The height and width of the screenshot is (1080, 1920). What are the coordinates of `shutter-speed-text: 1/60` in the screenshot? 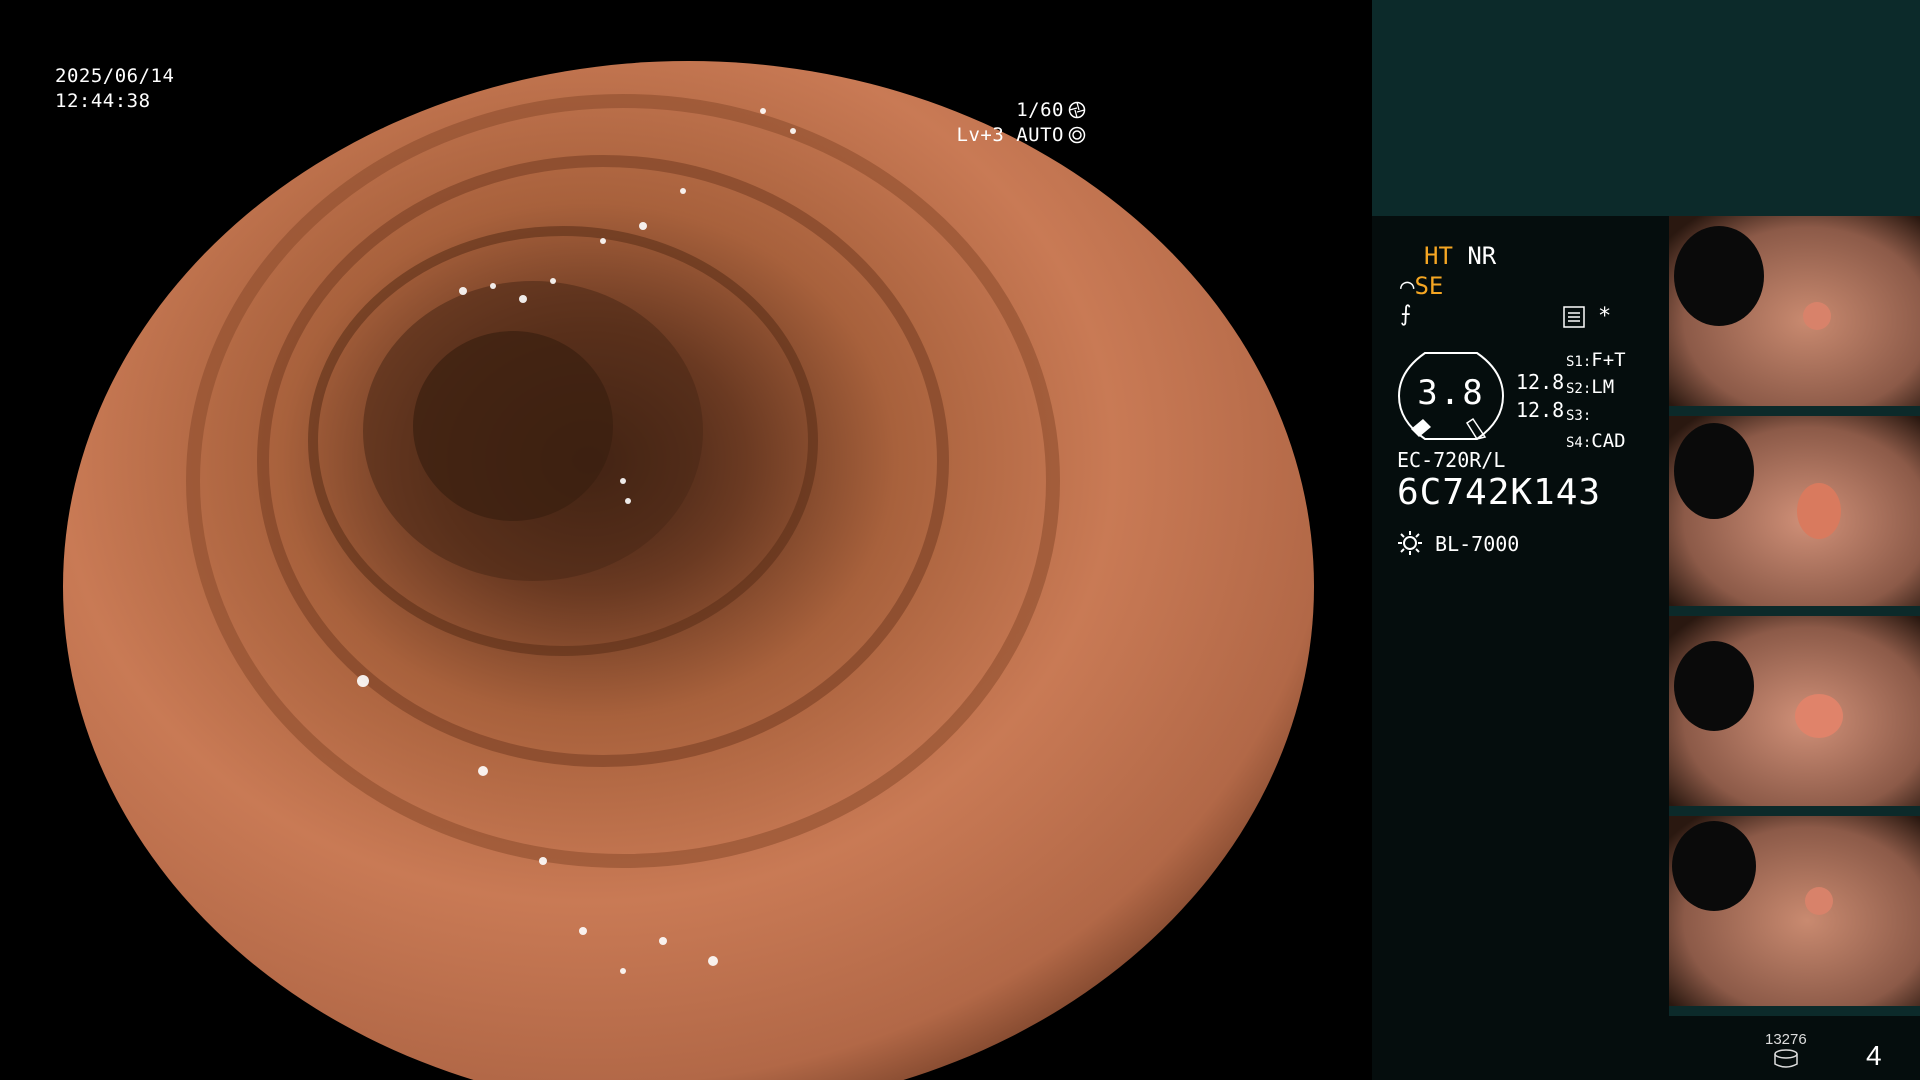 It's located at (1040, 110).